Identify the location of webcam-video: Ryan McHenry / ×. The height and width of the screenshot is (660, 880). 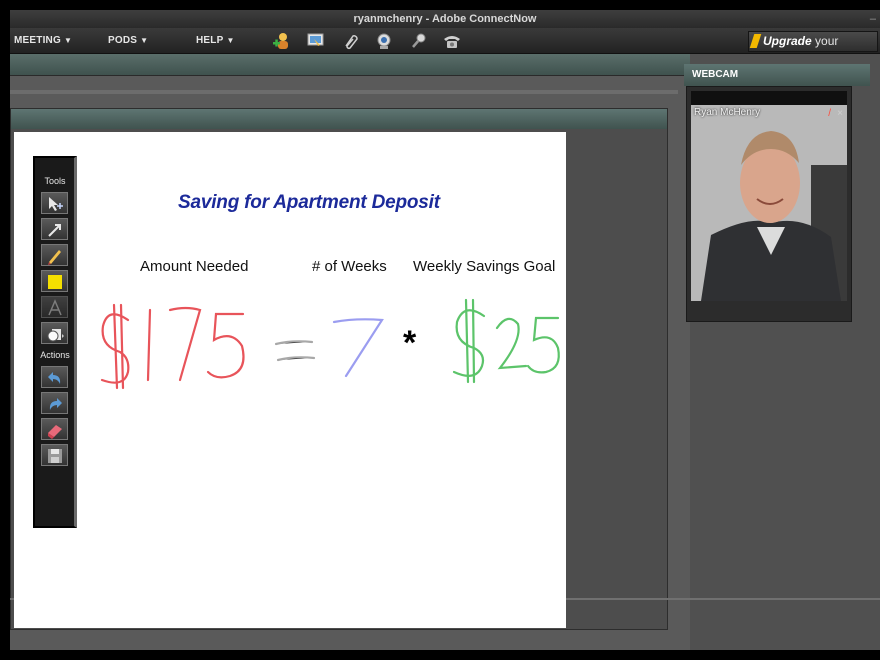
(769, 203).